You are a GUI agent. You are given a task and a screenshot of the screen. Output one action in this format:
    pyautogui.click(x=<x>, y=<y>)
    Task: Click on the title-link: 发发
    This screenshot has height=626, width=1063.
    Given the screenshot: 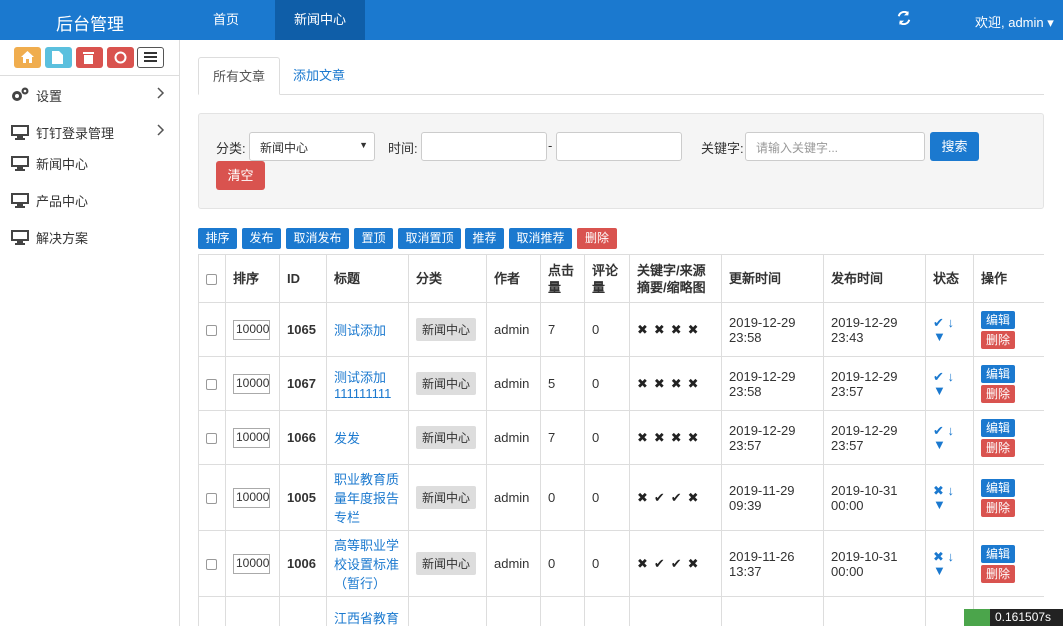 What is the action you would take?
    pyautogui.click(x=347, y=438)
    